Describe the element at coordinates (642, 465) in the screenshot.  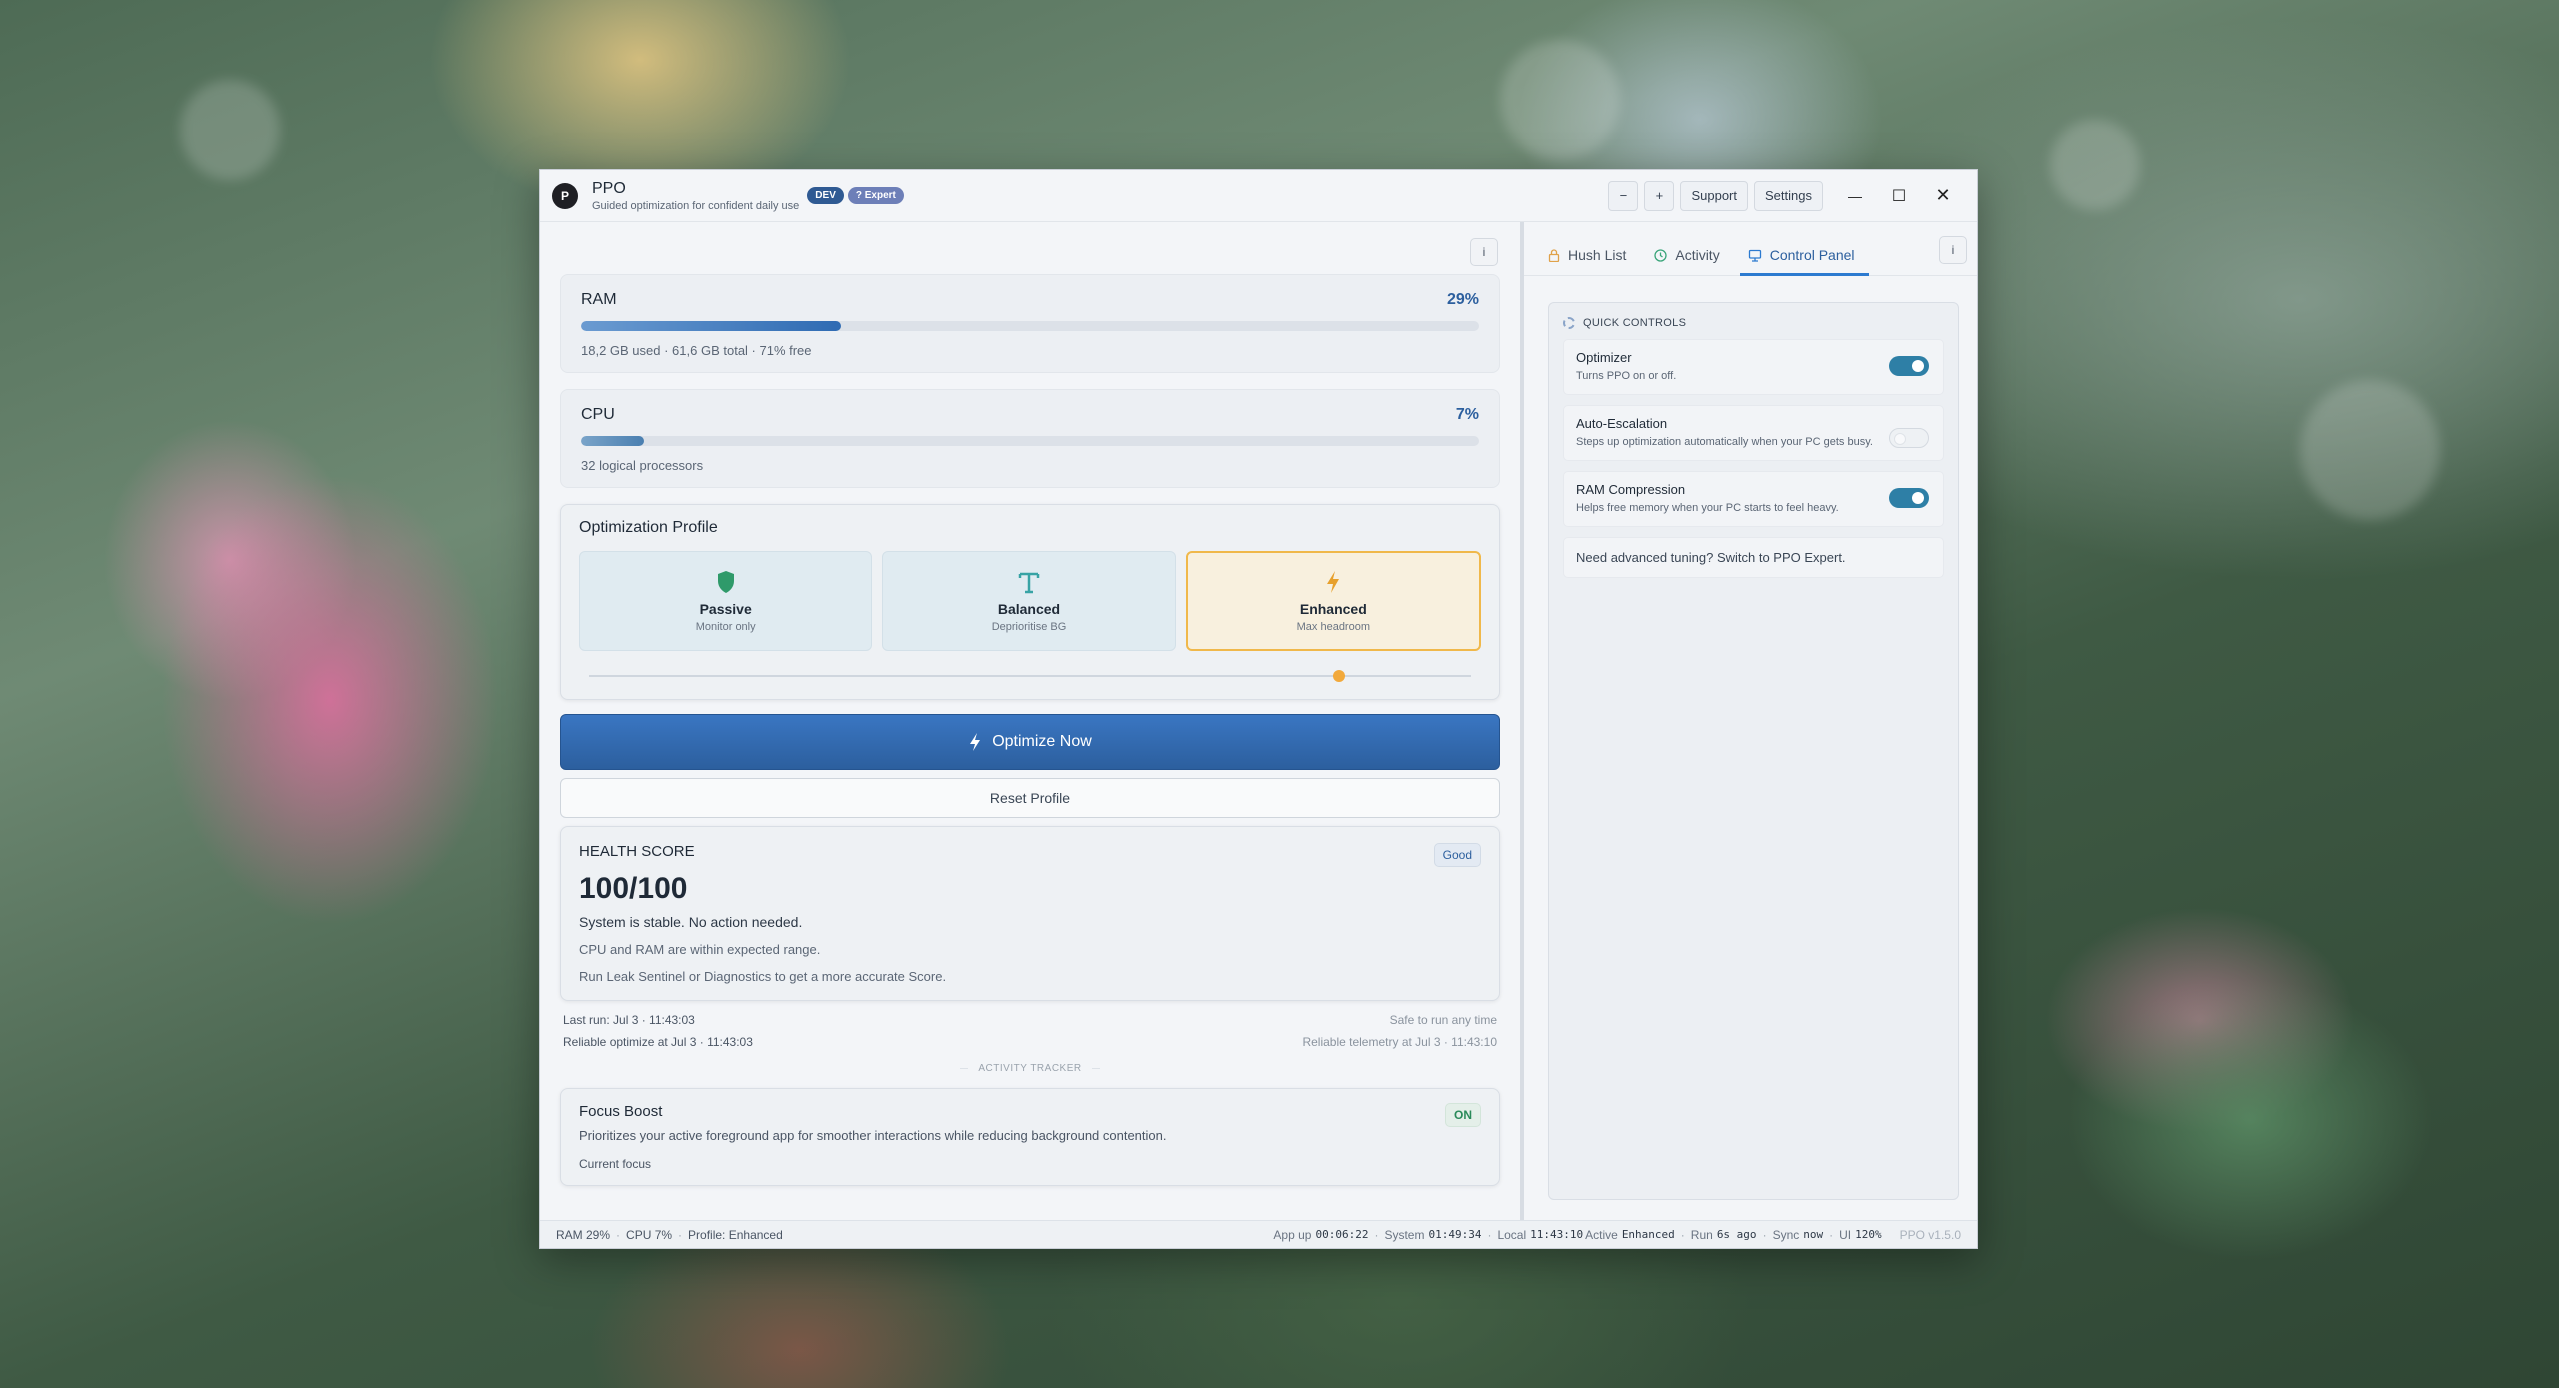
I see `cpu-detail: 32 logical processors` at that location.